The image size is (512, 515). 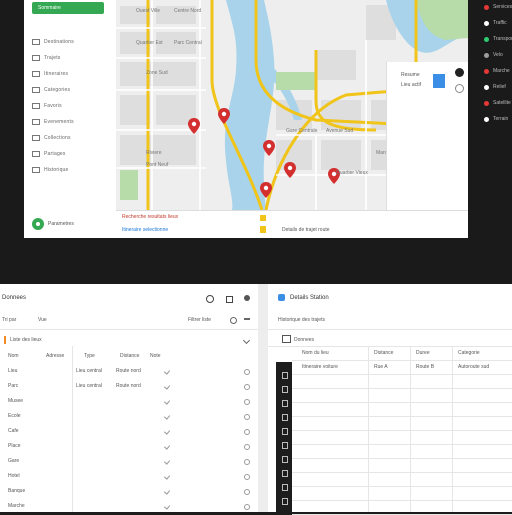 What do you see at coordinates (263, 398) in the screenshot?
I see `panel-gap` at bounding box center [263, 398].